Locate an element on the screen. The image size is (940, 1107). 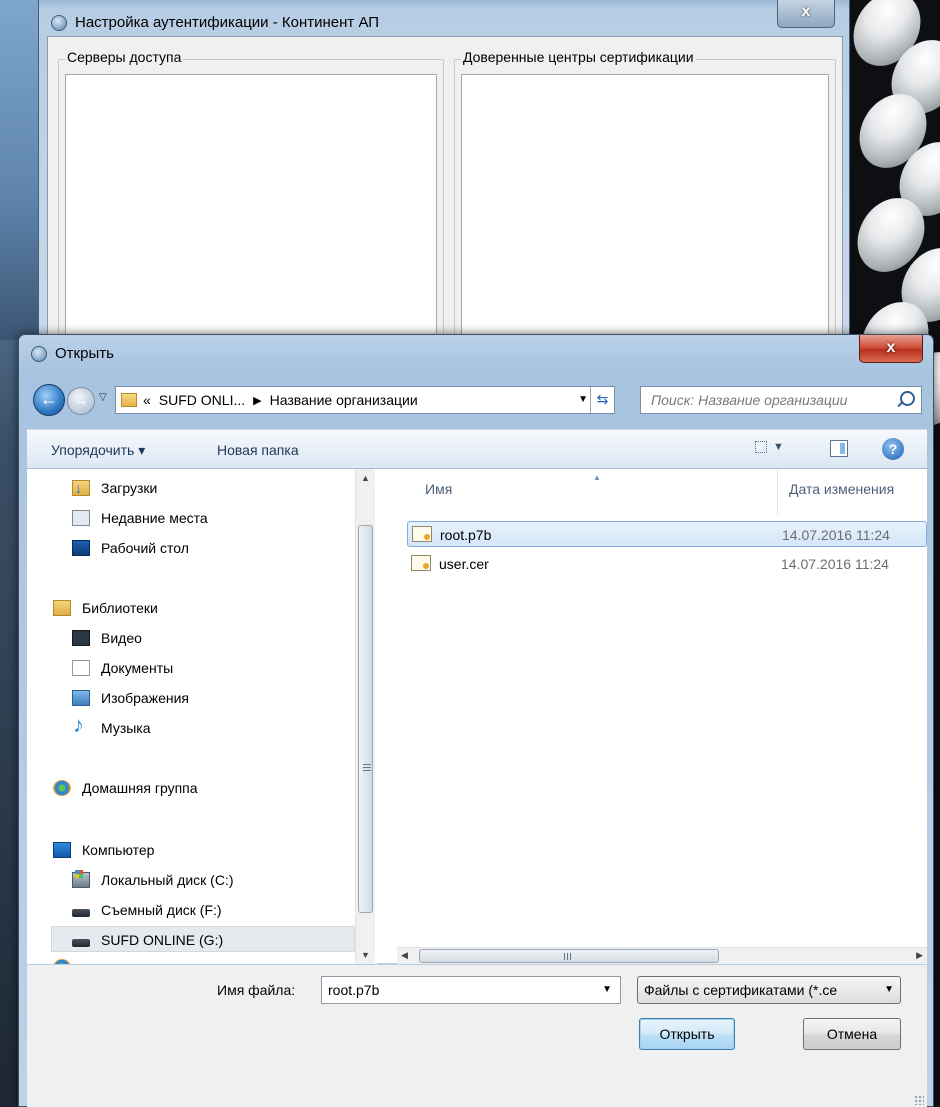
images-icon is located at coordinates (81, 698).